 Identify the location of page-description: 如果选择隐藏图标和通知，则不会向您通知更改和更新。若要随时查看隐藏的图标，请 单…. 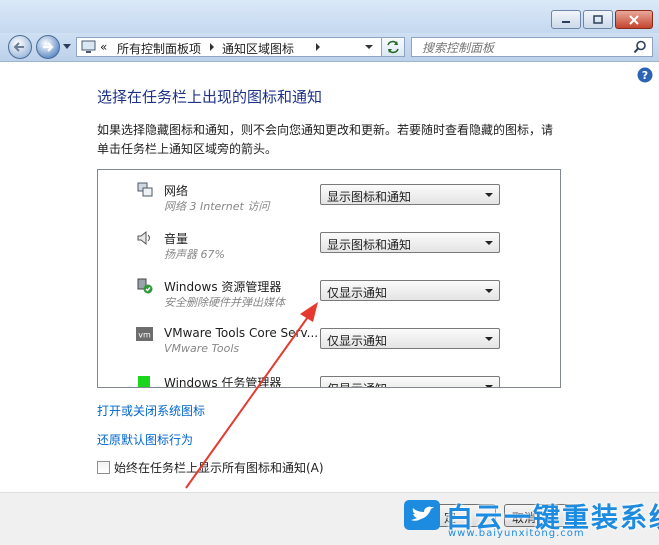
(332, 140).